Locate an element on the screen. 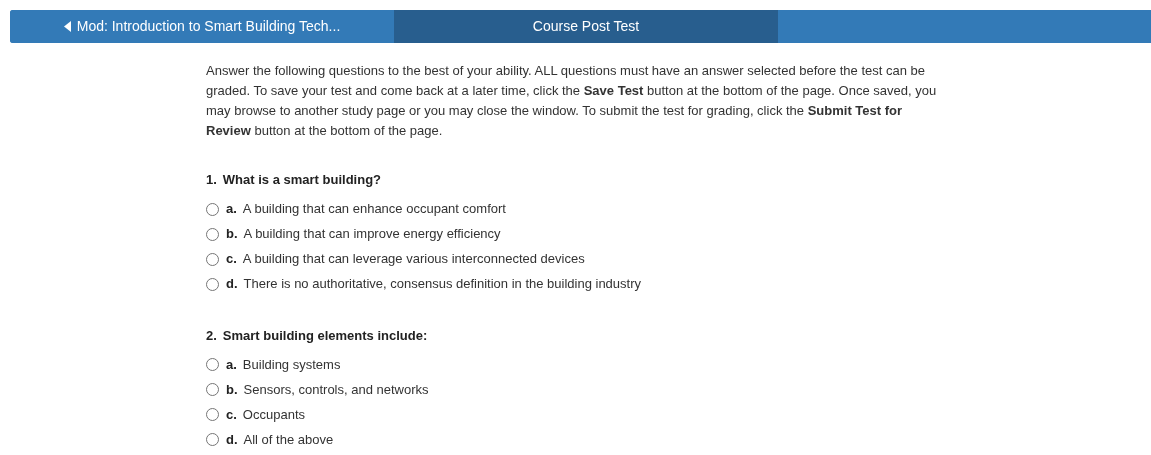 This screenshot has width=1151, height=455. option-text: All of the above is located at coordinates (288, 439).